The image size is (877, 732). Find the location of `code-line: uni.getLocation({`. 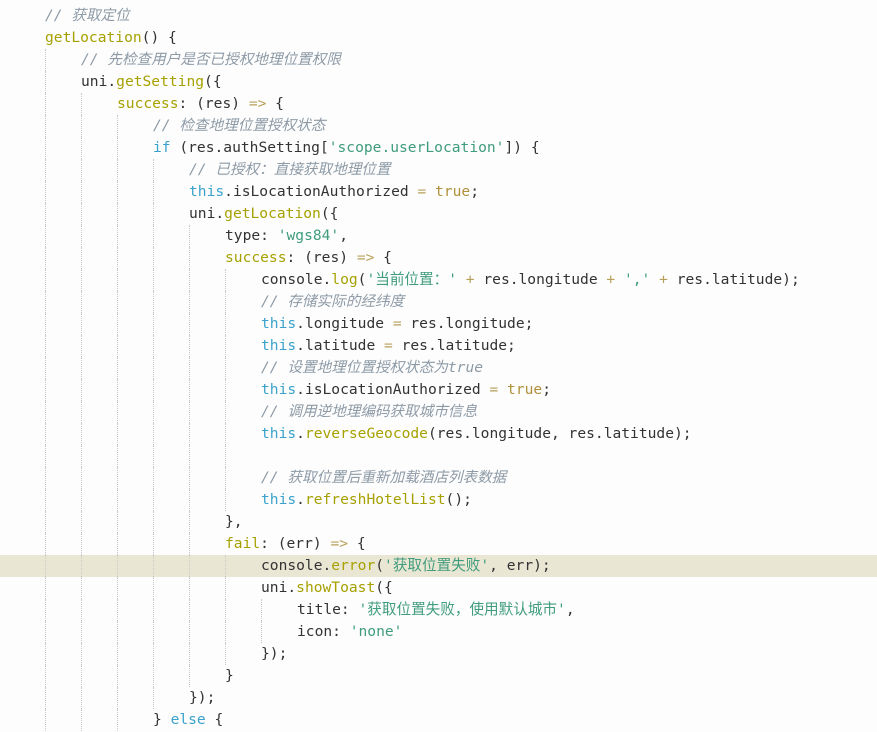

code-line: uni.getLocation({ is located at coordinates (438, 214).